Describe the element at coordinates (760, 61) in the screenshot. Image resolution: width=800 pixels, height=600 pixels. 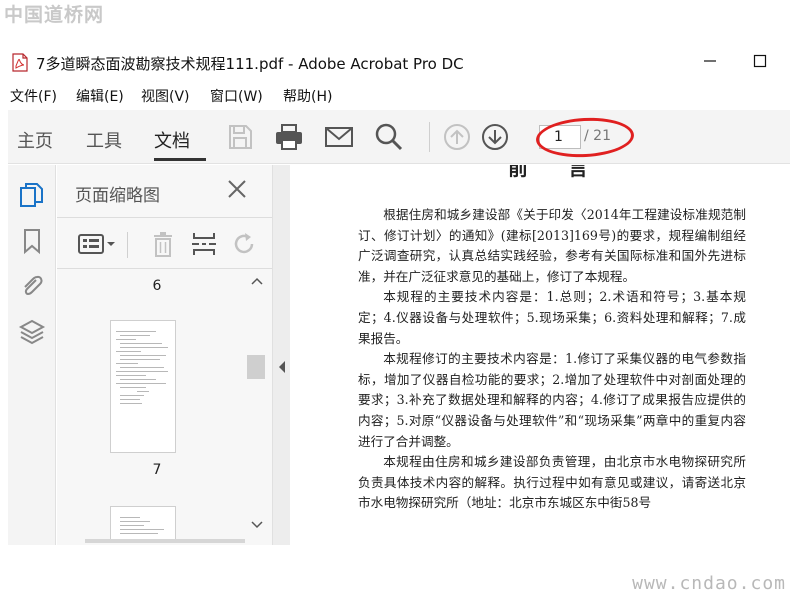
I see `maximize-button` at that location.